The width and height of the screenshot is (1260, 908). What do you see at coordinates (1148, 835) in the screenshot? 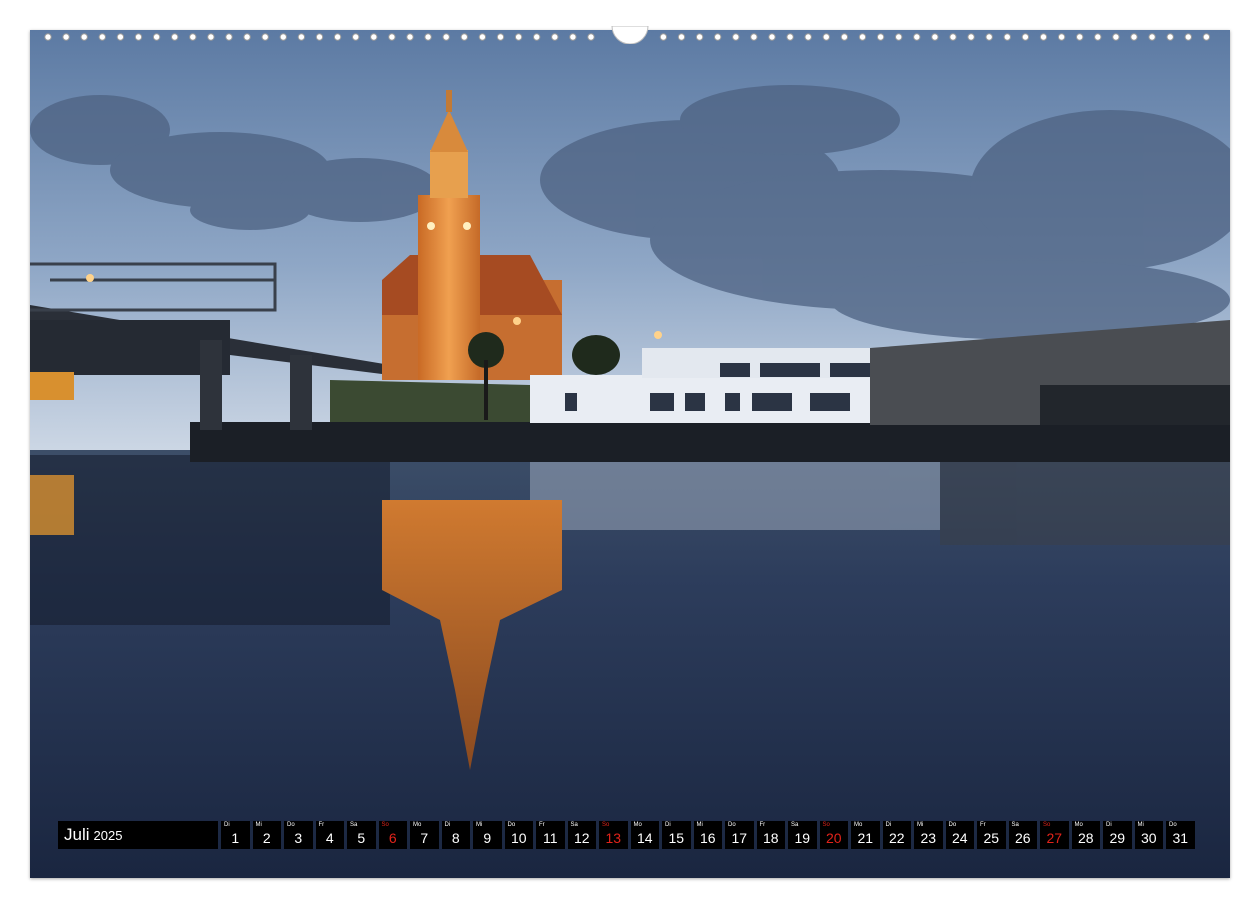
I see `day-cell: Mi 30` at bounding box center [1148, 835].